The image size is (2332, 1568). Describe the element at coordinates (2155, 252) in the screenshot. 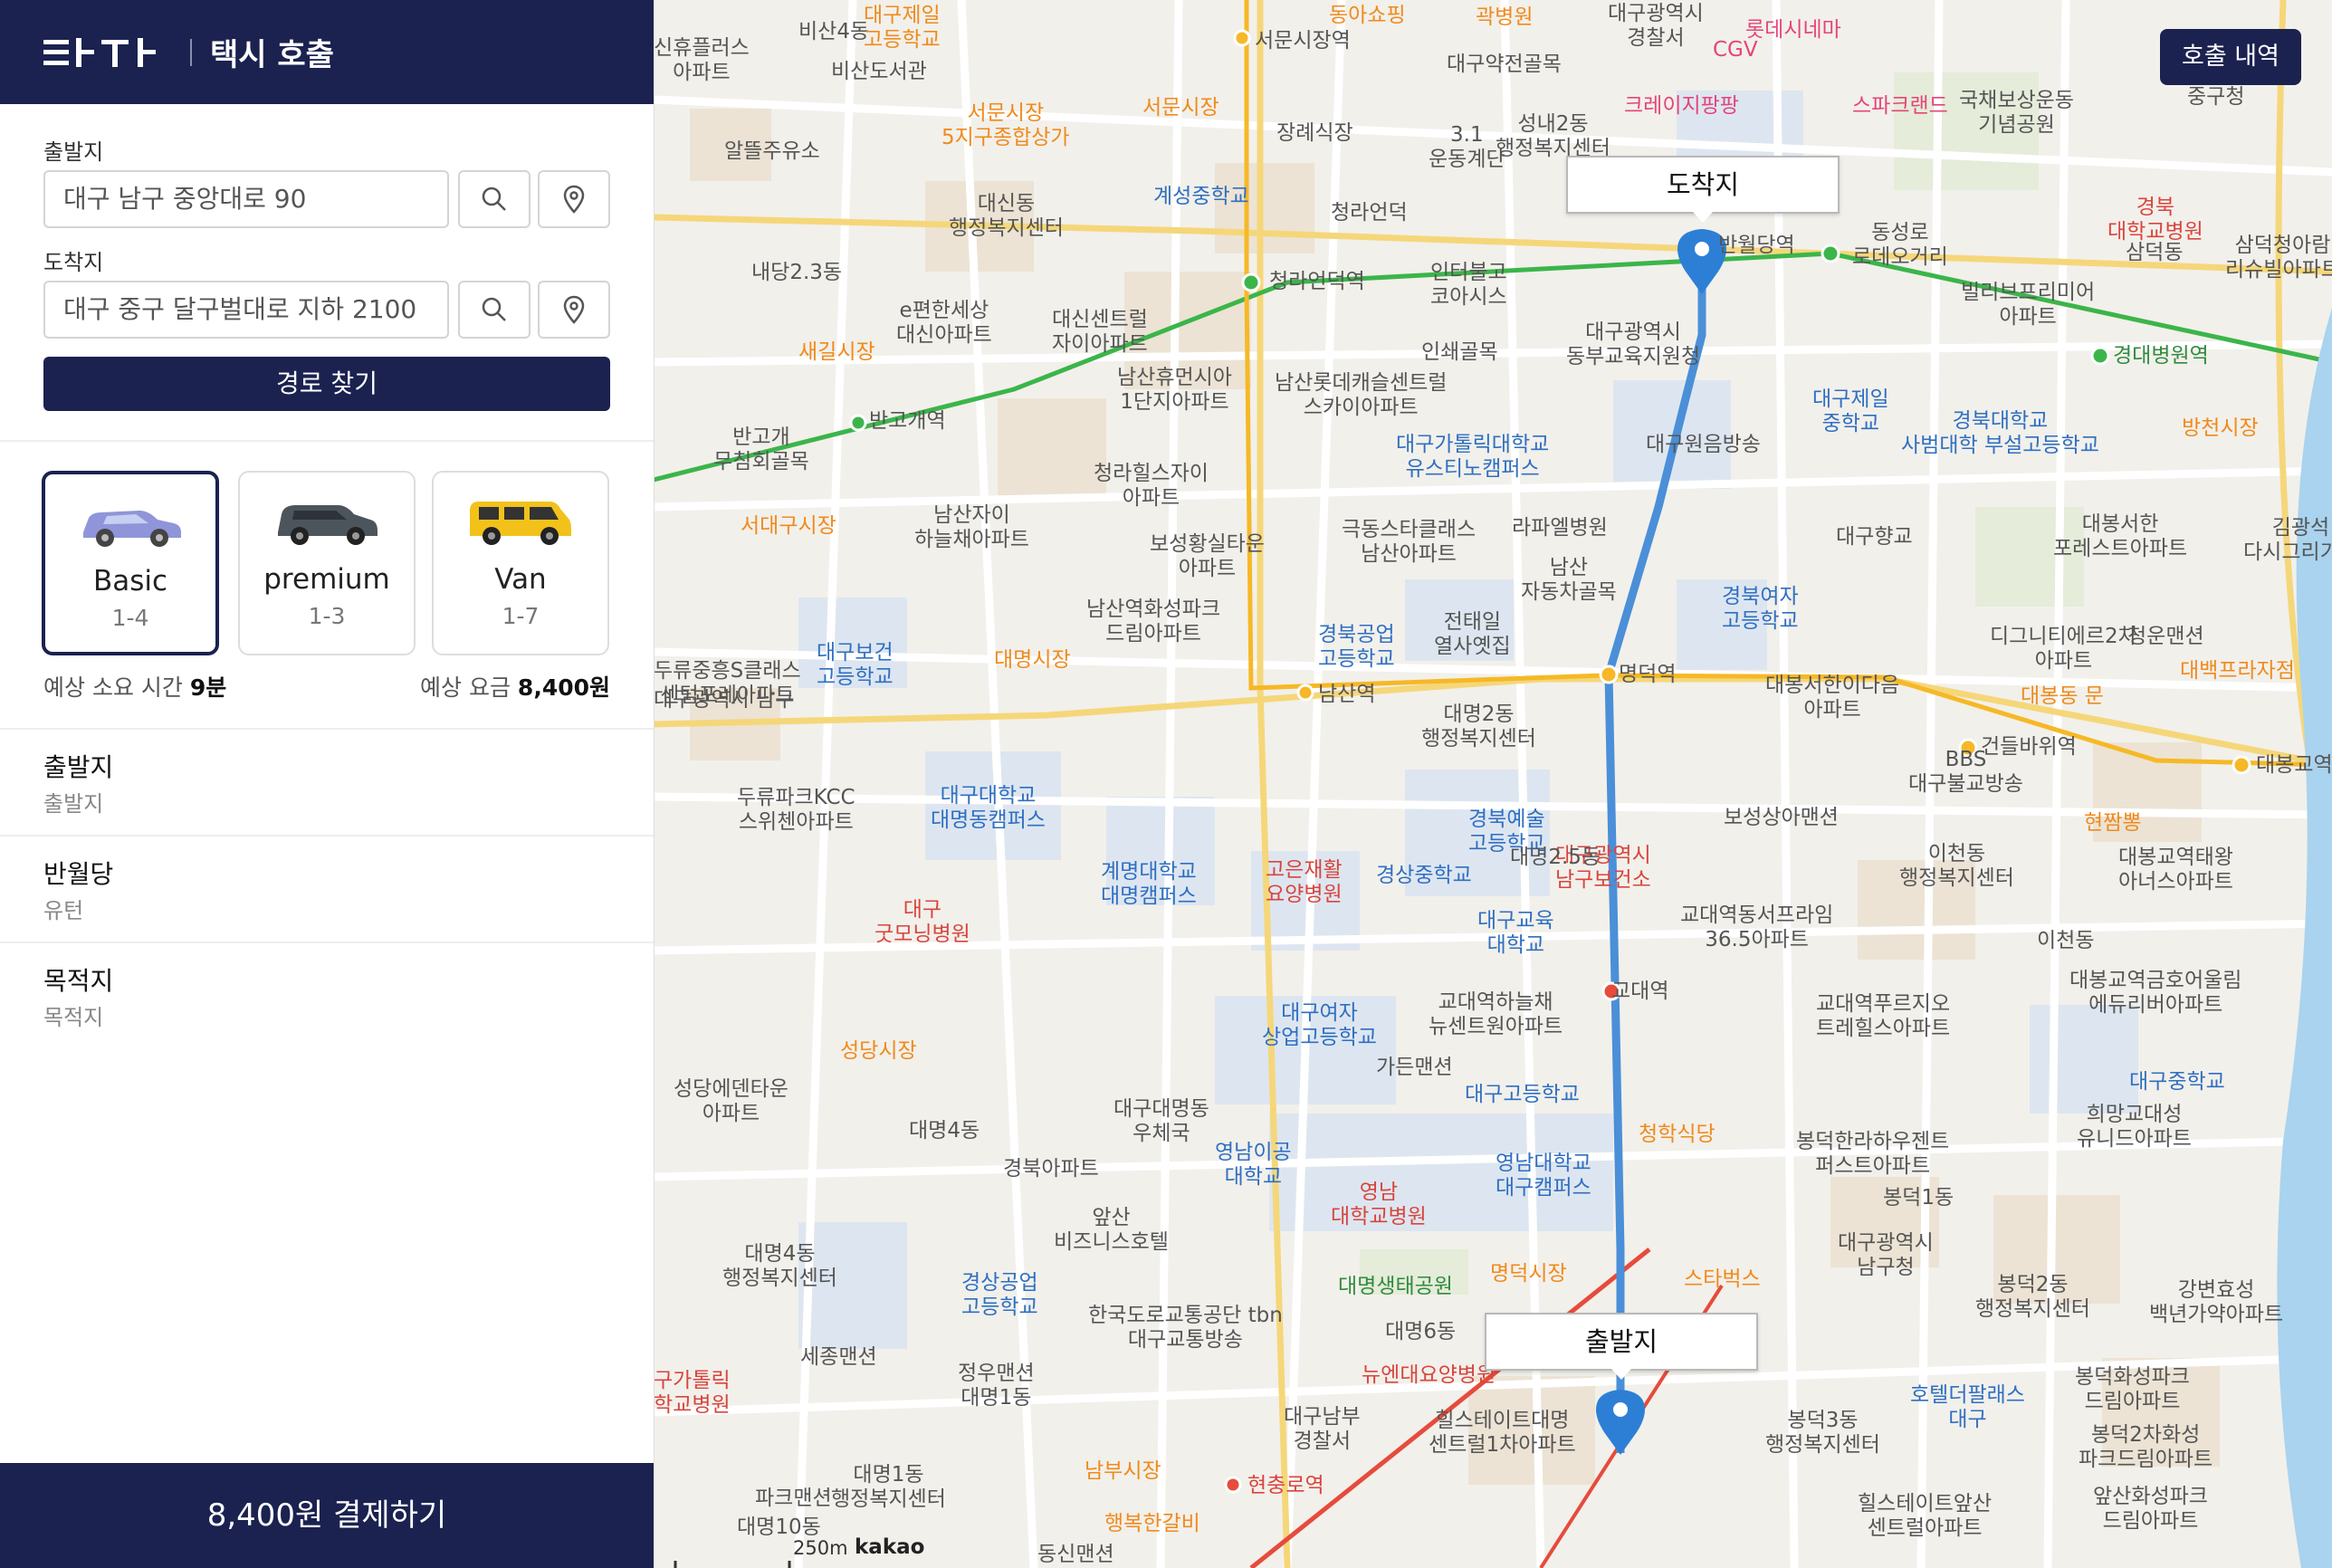

I see `map-label: 삼덕동` at that location.